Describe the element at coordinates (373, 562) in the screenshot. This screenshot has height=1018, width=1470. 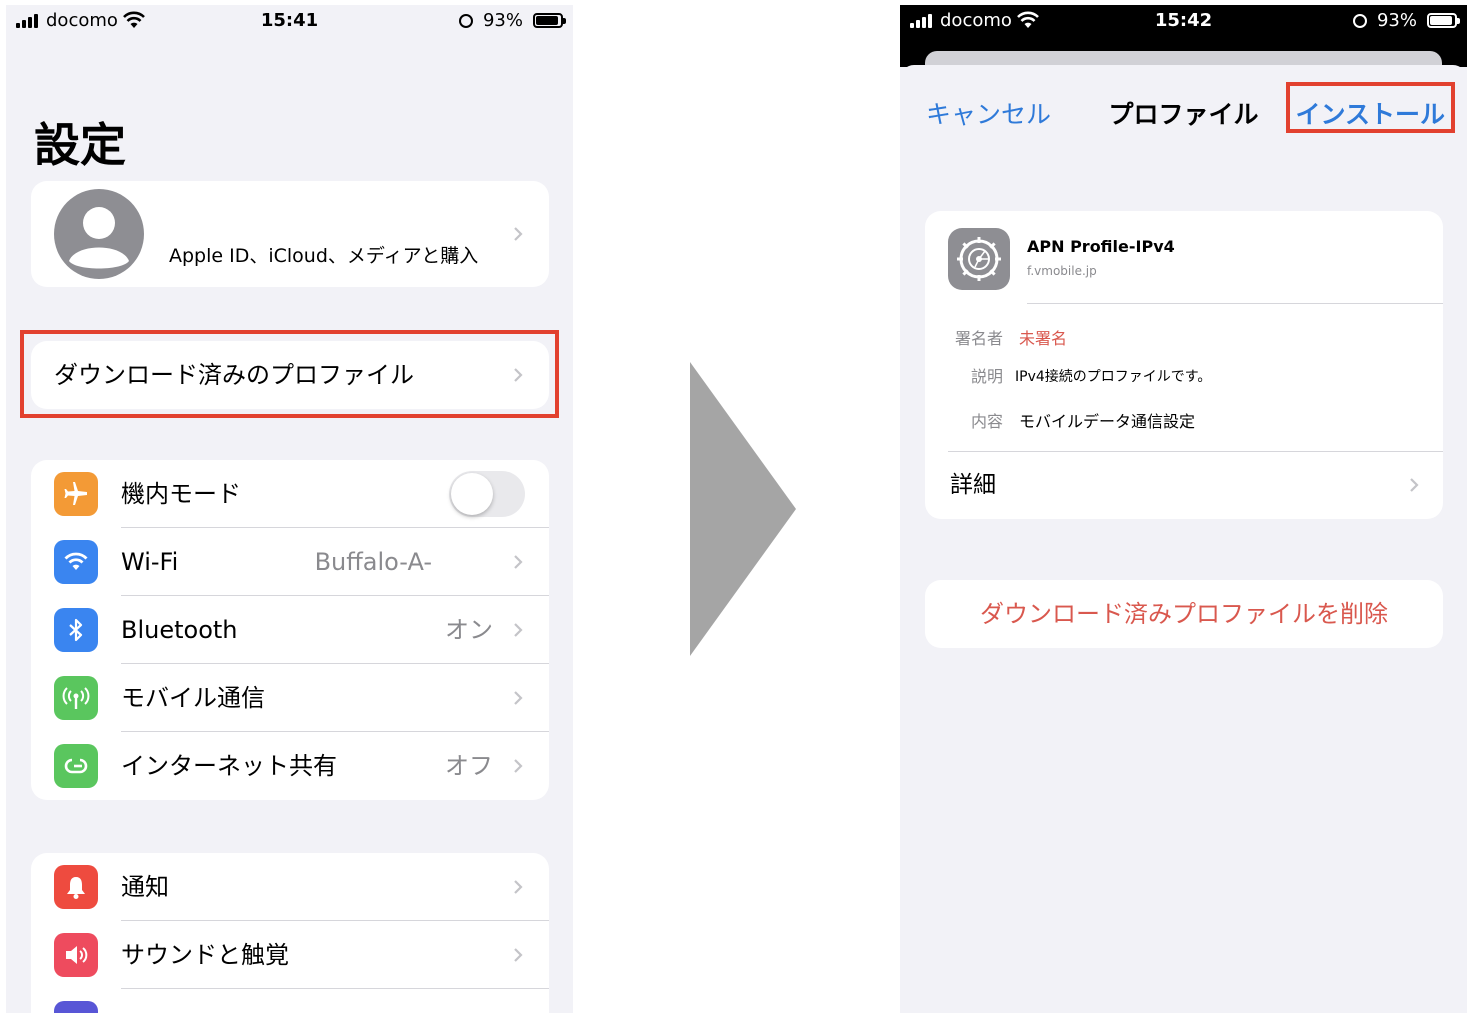
I see `wifi-value: Buffalo-A-` at that location.